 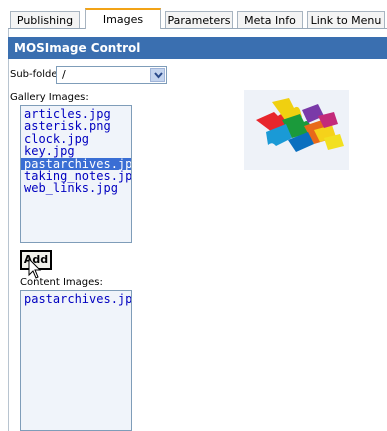 I want to click on tab-parameters: Parameters, so click(x=199, y=19).